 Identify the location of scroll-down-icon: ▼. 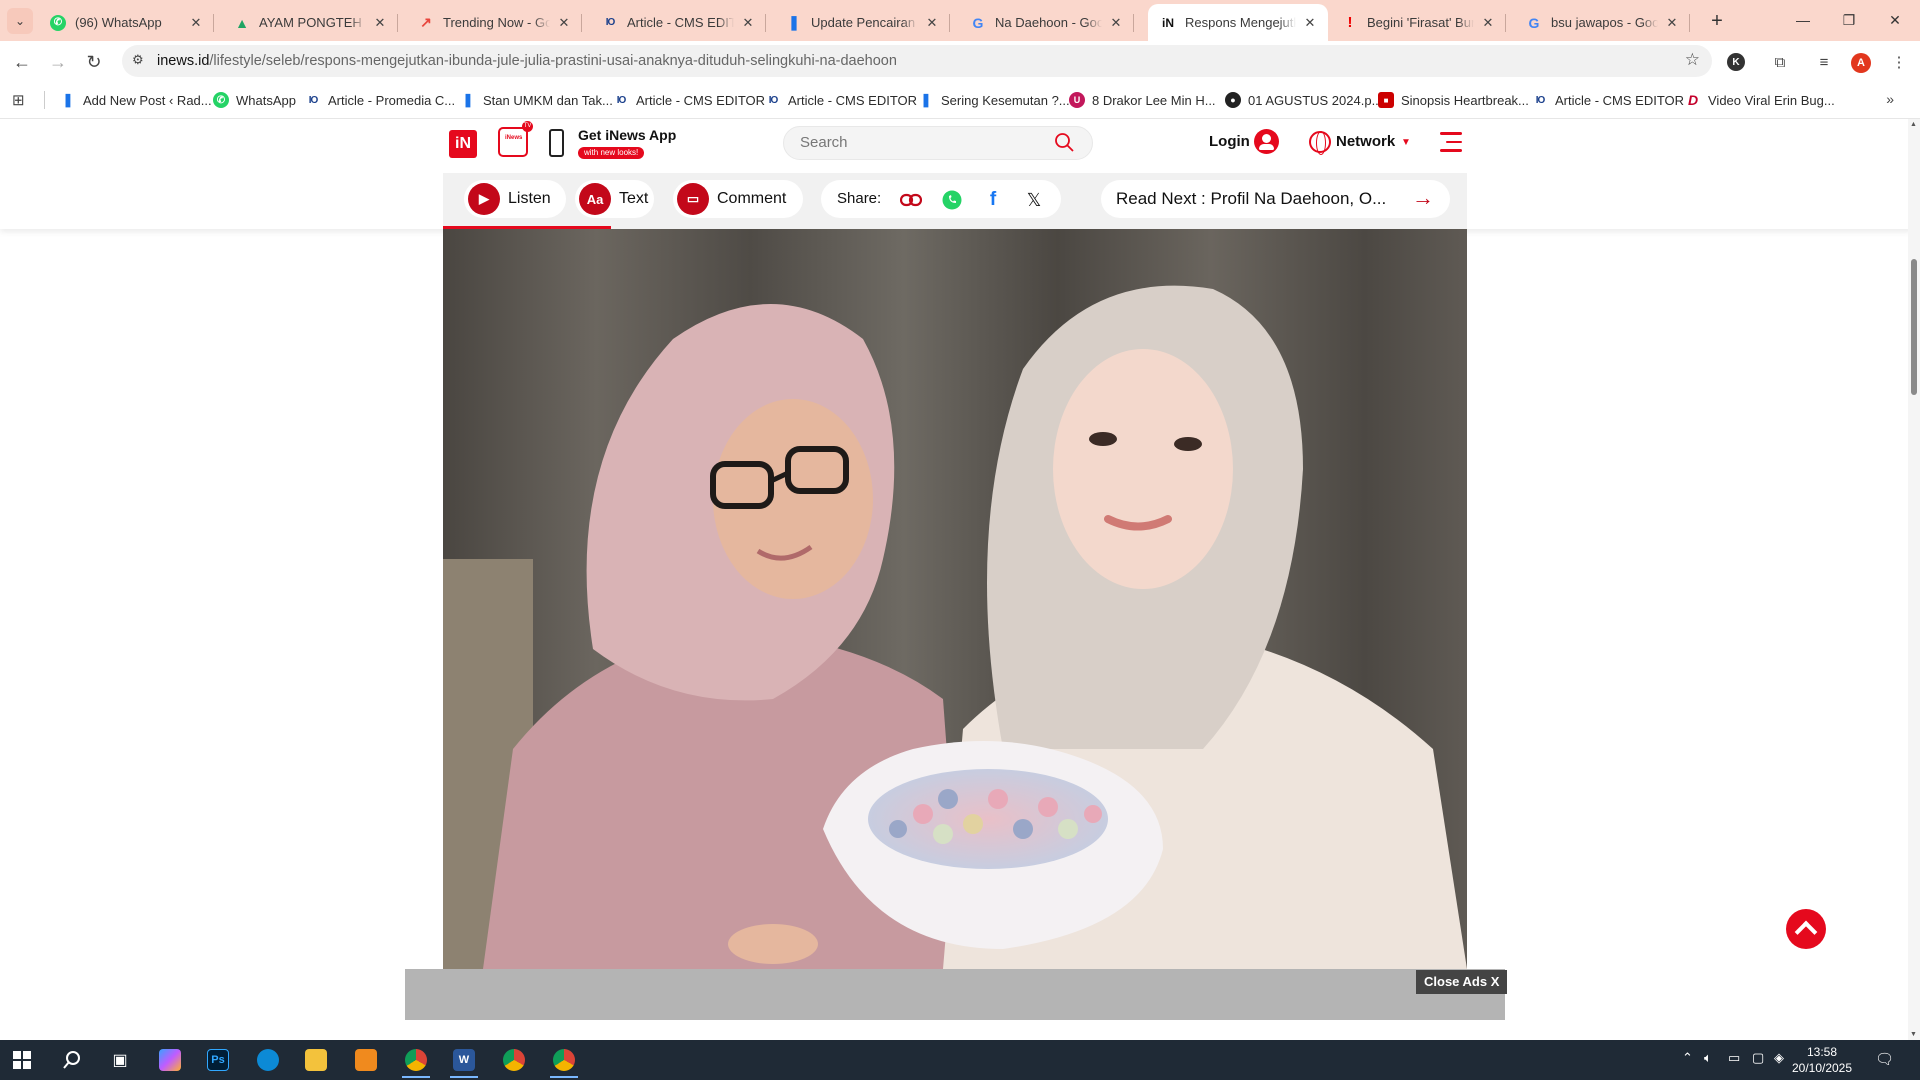
(1913, 1034).